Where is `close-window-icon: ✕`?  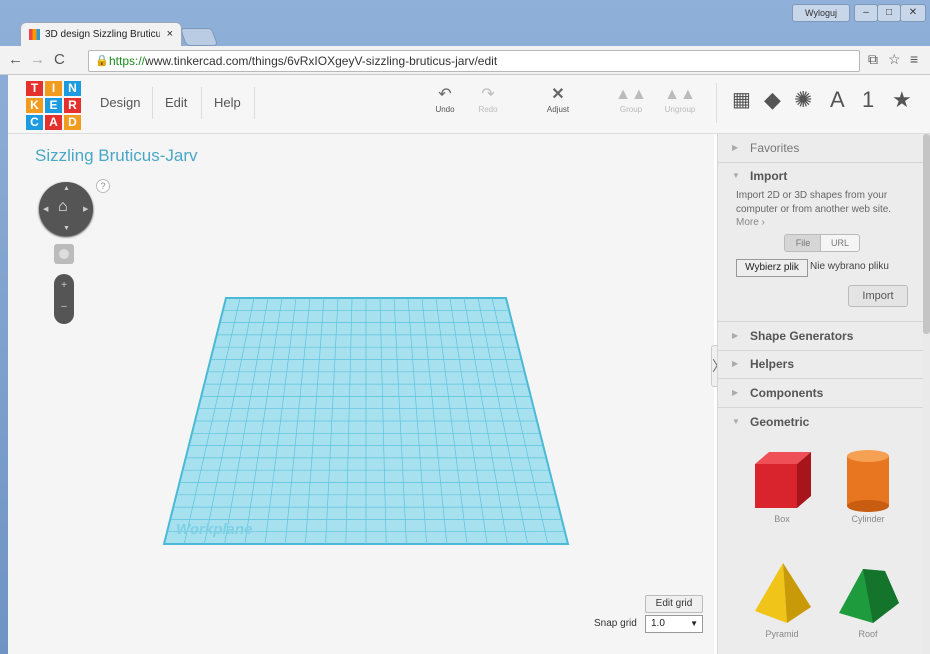 close-window-icon: ✕ is located at coordinates (913, 13).